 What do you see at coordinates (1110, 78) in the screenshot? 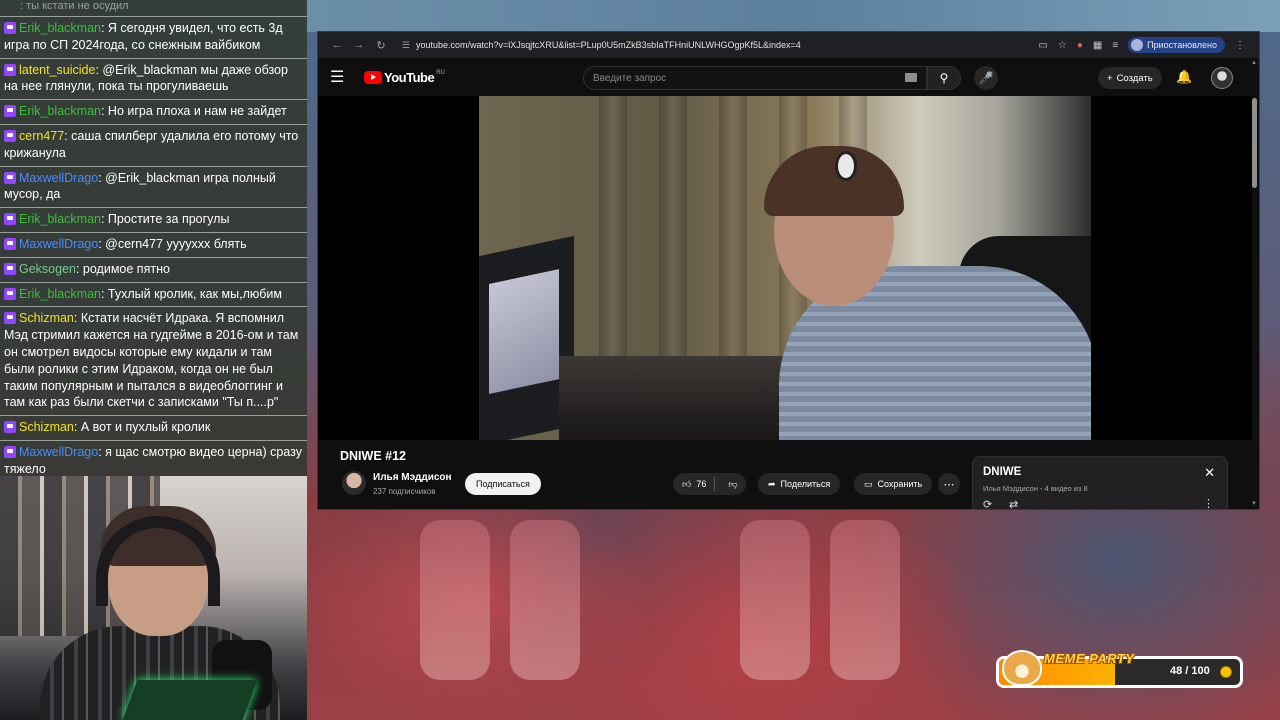
I see `plus-icon: +` at bounding box center [1110, 78].